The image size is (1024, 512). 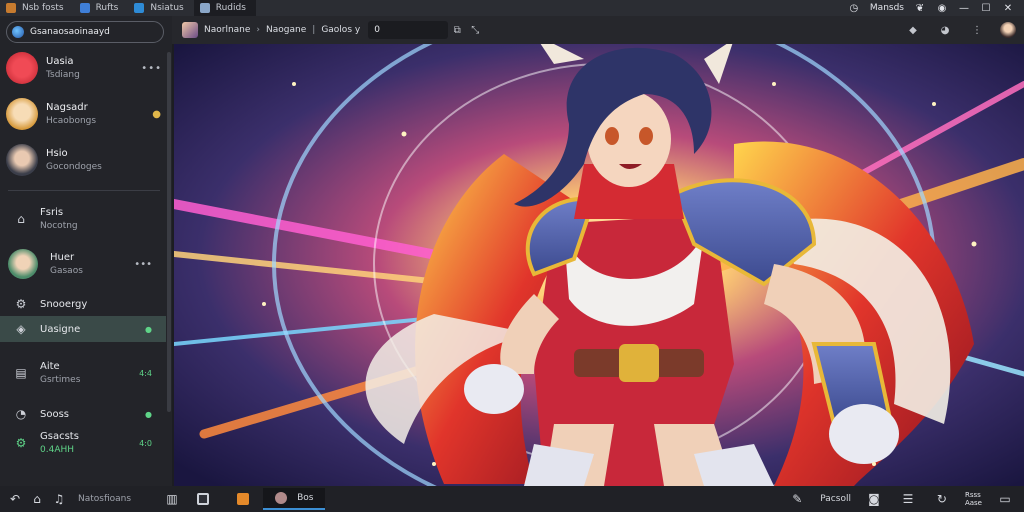 I want to click on more-vertical-icon: ⋮, so click(x=977, y=30).